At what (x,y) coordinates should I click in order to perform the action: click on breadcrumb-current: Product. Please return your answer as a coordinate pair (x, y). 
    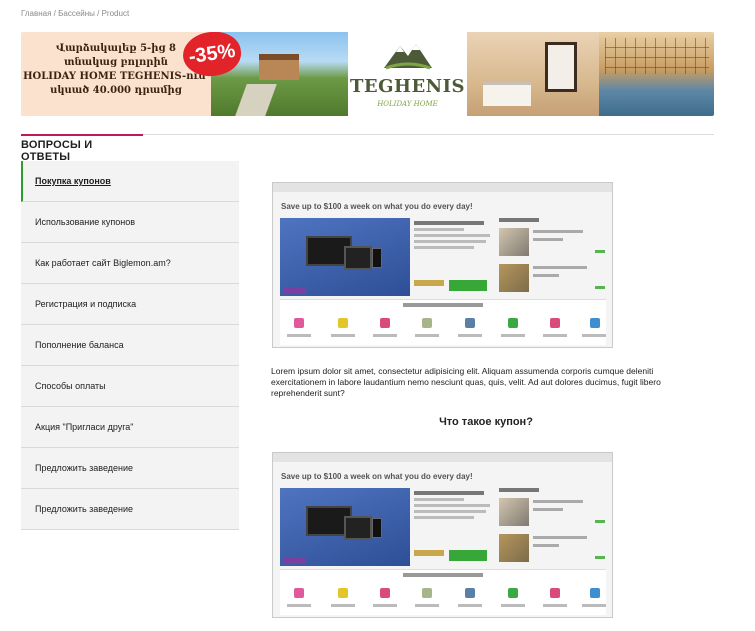
    Looking at the image, I should click on (115, 13).